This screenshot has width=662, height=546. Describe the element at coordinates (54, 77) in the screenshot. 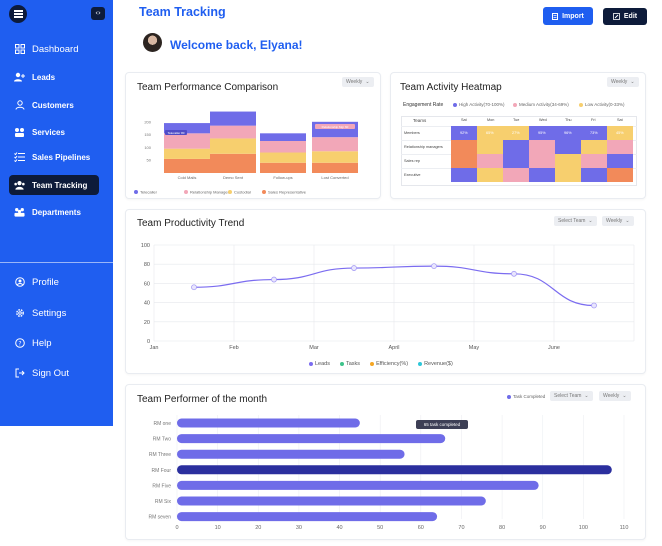

I see `sidebar-item-leads: Leads` at that location.